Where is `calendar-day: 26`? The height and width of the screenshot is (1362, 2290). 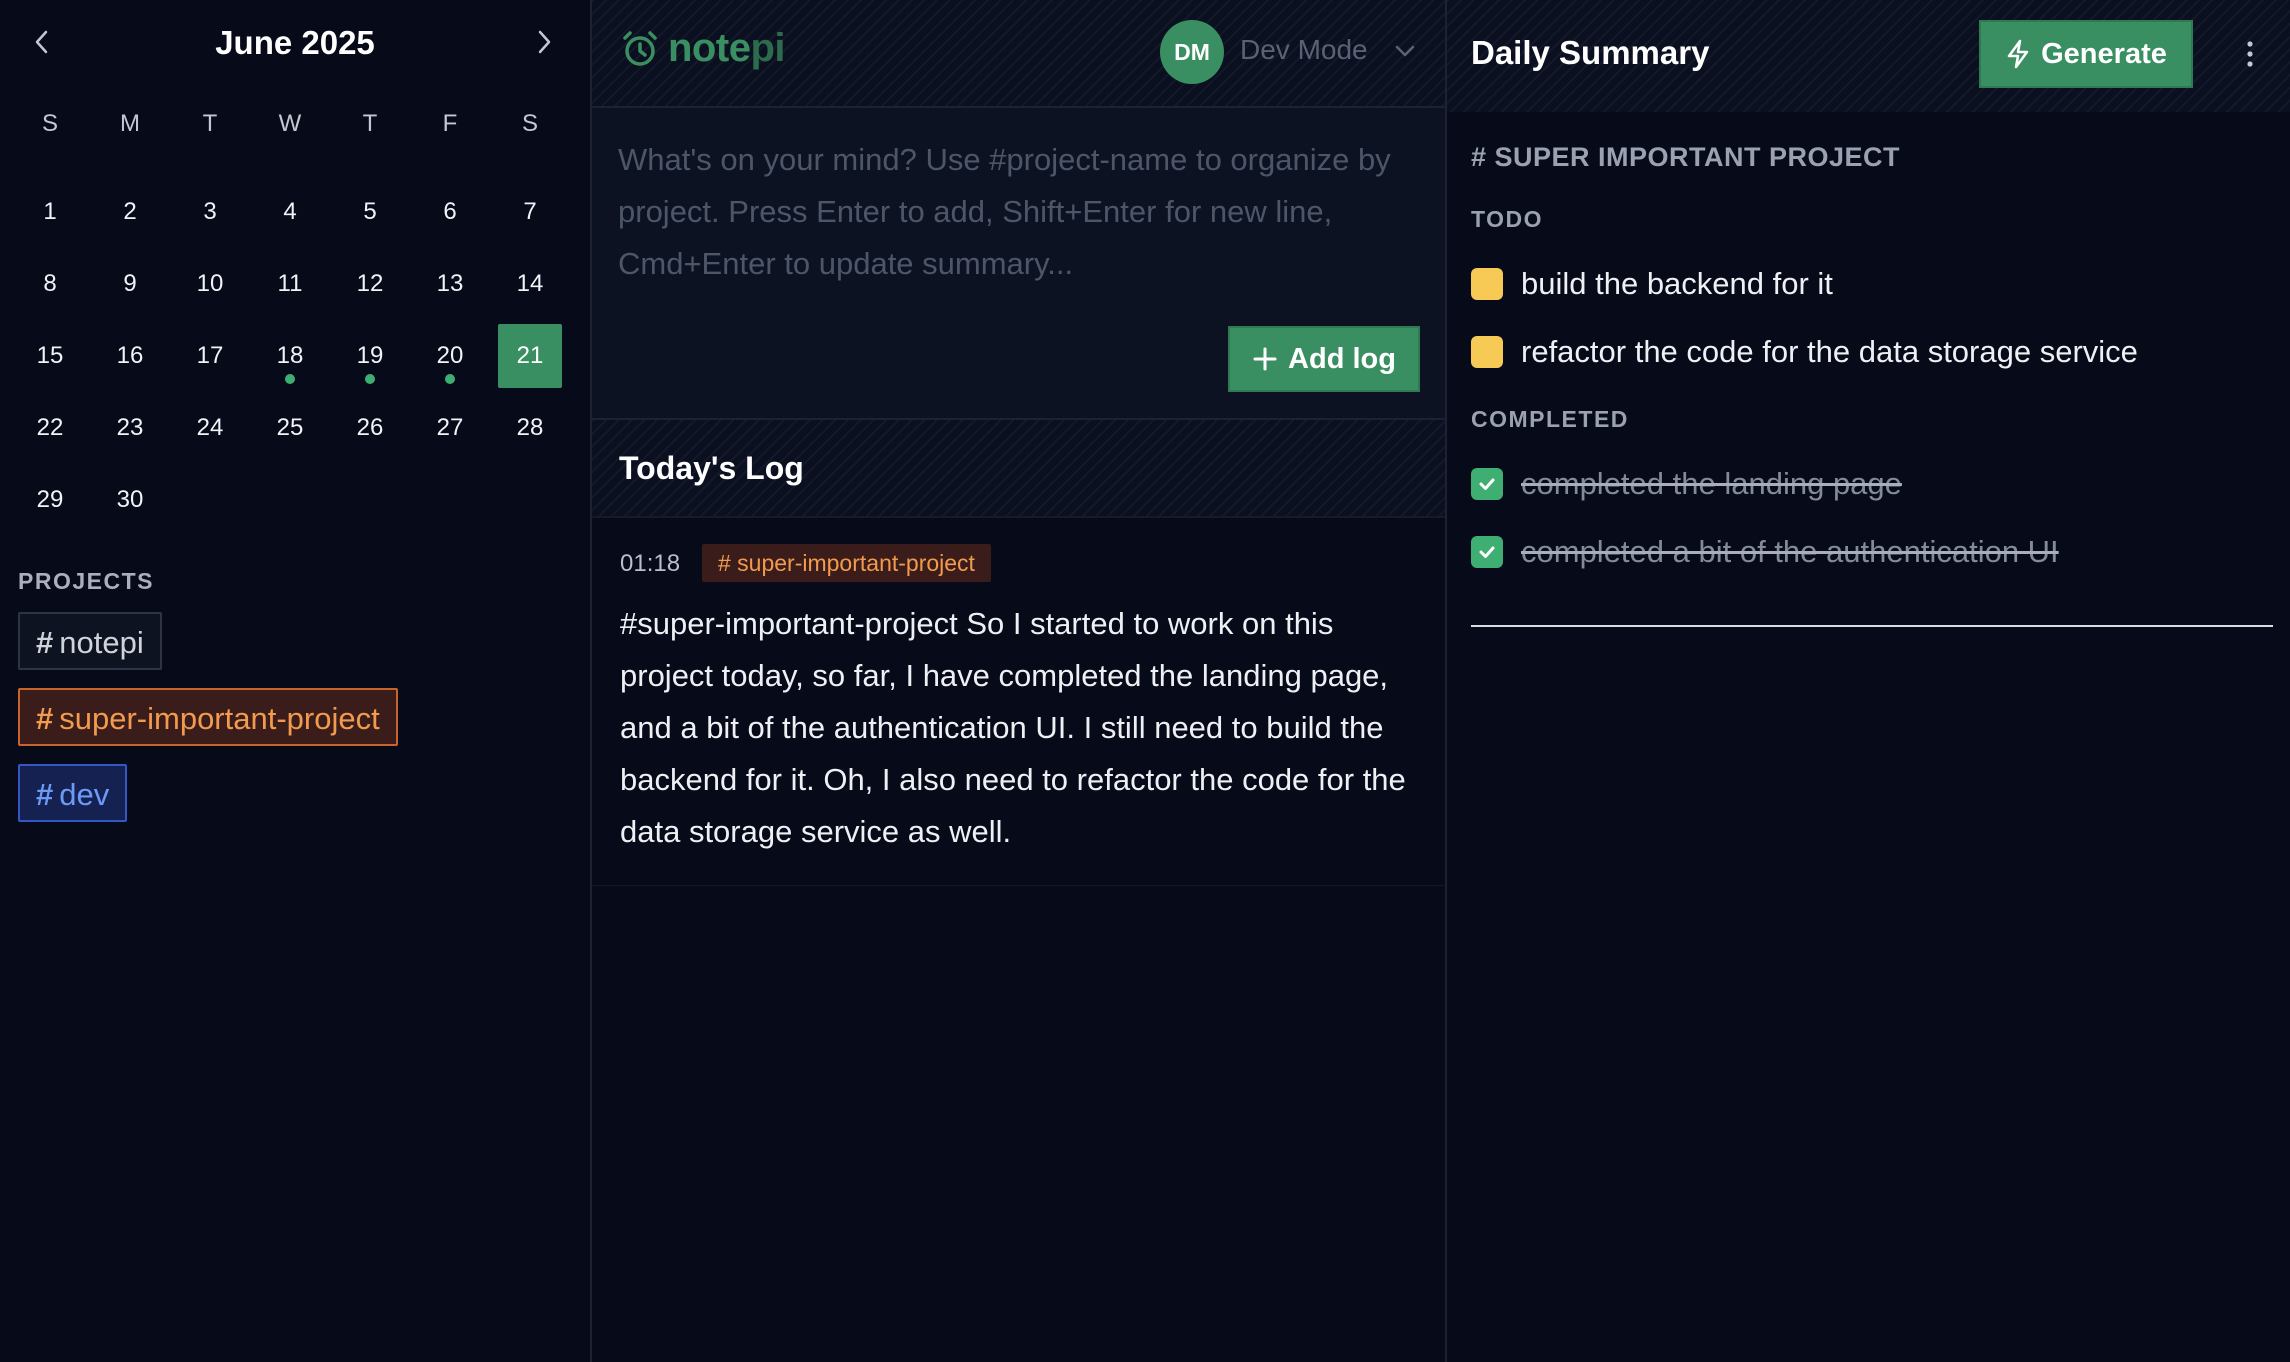 calendar-day: 26 is located at coordinates (370, 428).